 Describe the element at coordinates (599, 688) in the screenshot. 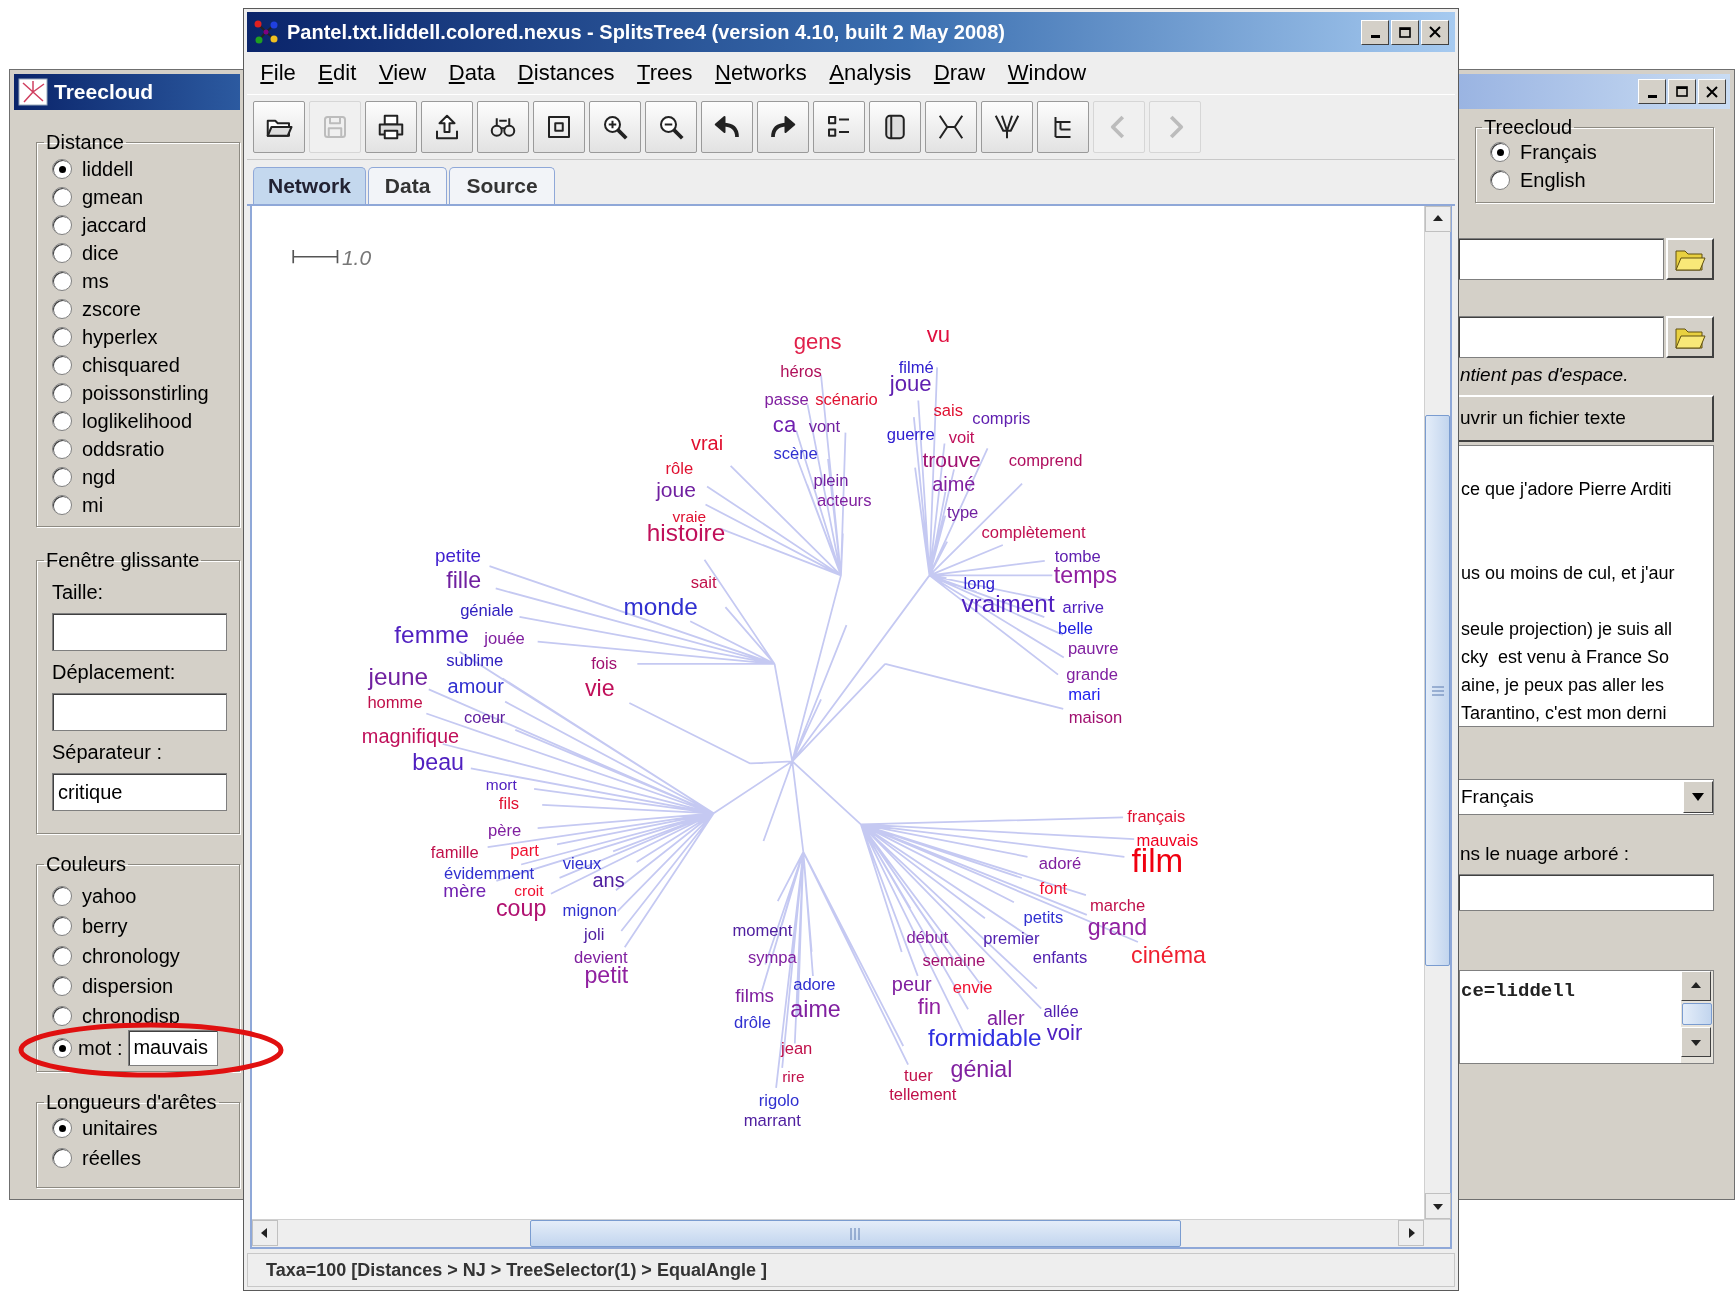

I see `cloud-word: vie` at that location.